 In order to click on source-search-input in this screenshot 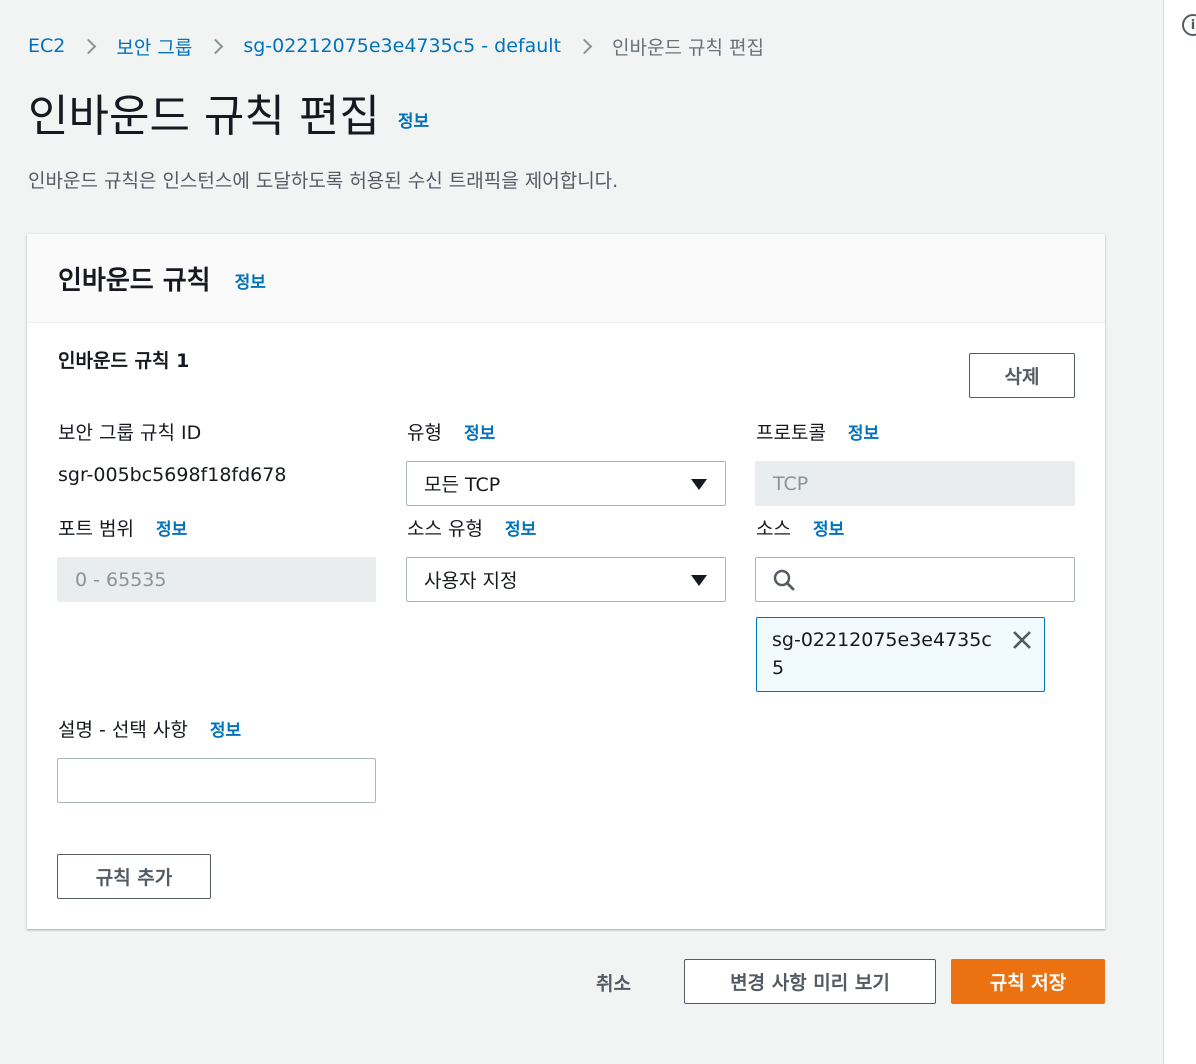, I will do `click(915, 579)`.